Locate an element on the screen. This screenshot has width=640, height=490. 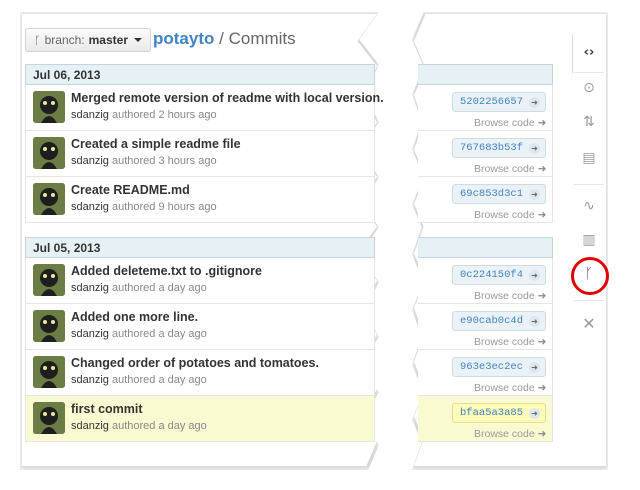
page-name: Commits is located at coordinates (262, 38).